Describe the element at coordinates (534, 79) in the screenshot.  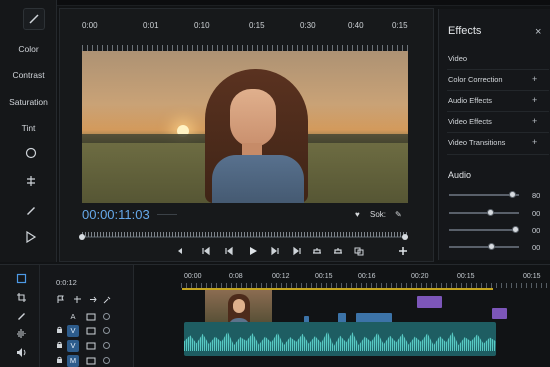
I see `add-color-correction-icon: +` at that location.